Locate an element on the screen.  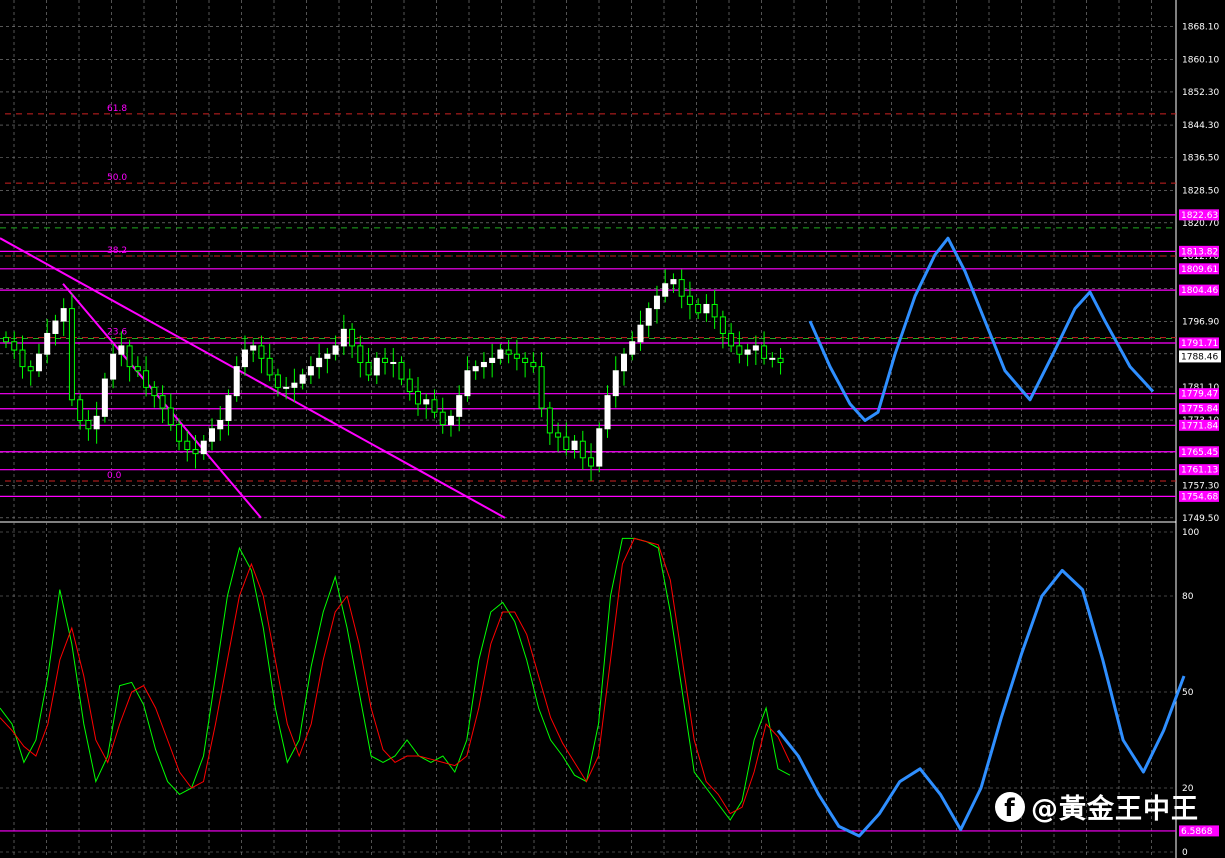
trend-line is located at coordinates (253, 378).